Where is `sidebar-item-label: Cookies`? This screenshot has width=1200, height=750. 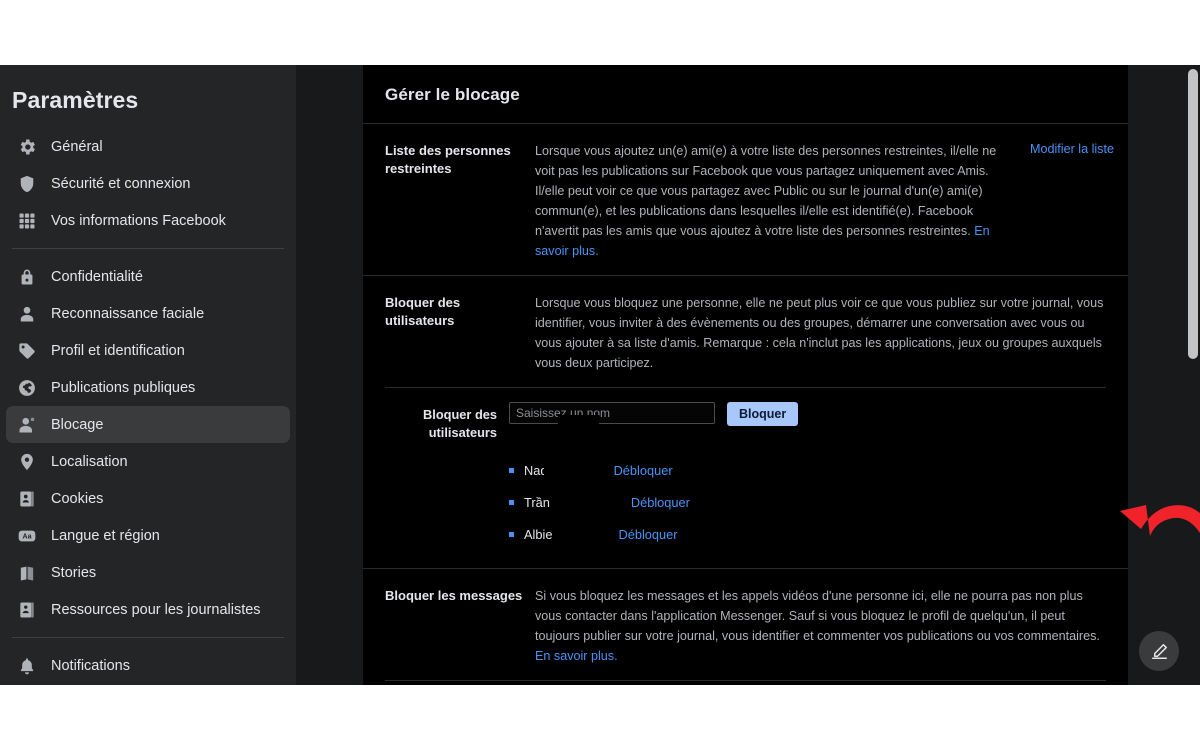
sidebar-item-label: Cookies is located at coordinates (77, 498).